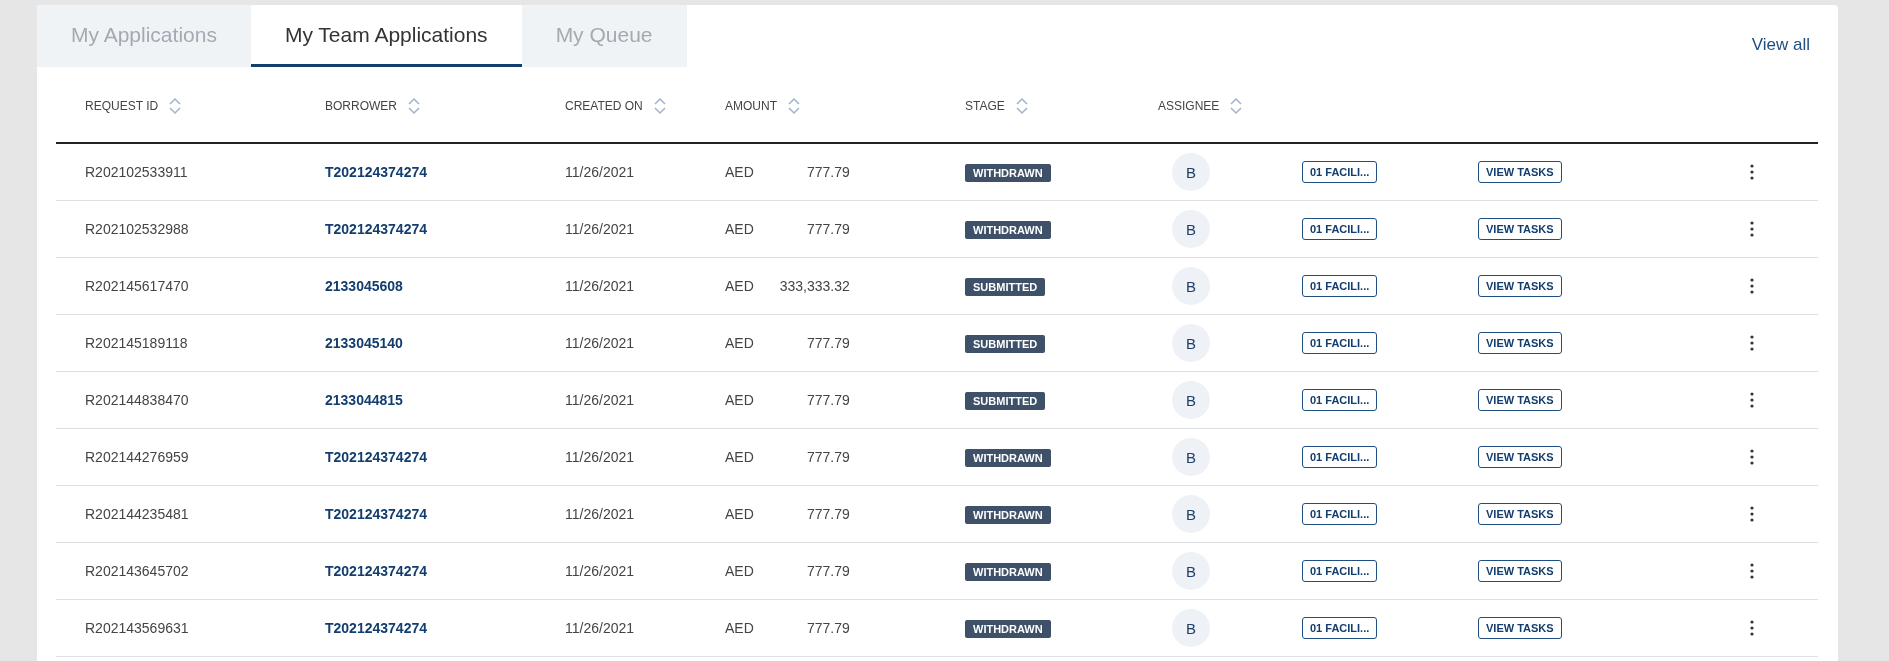 The height and width of the screenshot is (661, 1889). Describe the element at coordinates (364, 400) in the screenshot. I see `borrower-link: 2133044815` at that location.